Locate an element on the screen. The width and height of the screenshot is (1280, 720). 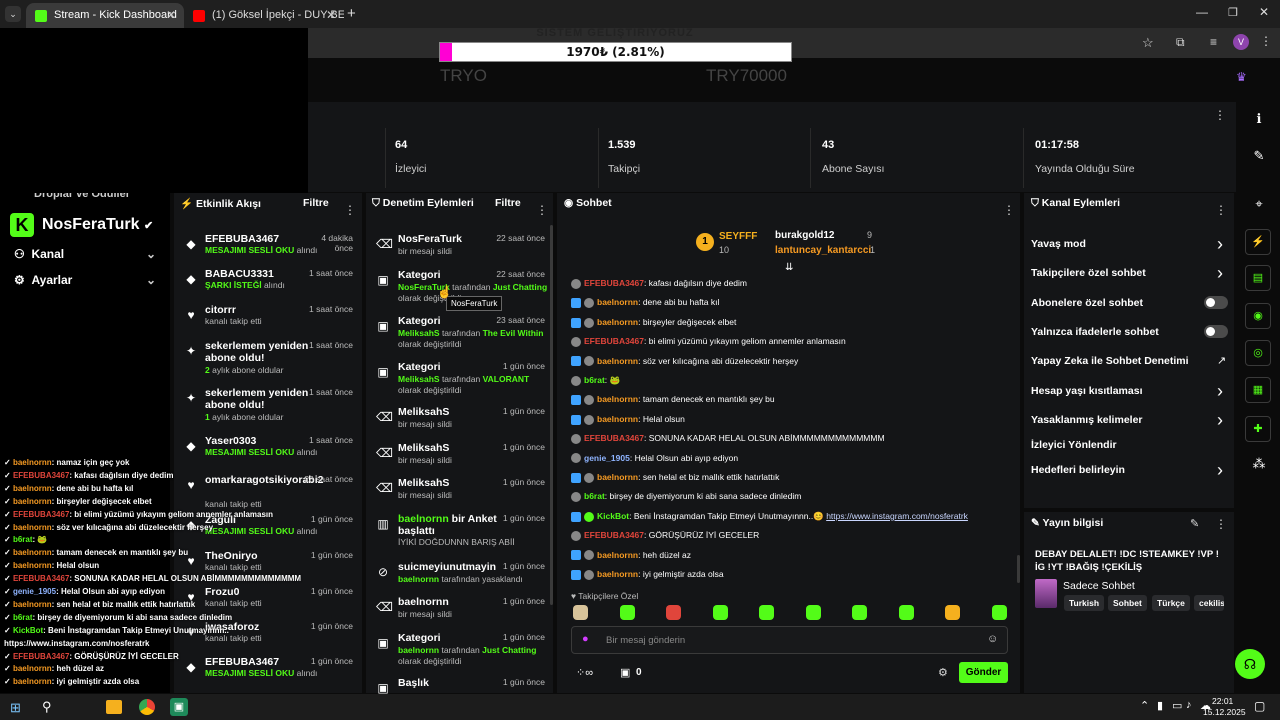
chat-message: baelnornn: iyi gelmiştir azda olsa is located at coordinates (647, 574).